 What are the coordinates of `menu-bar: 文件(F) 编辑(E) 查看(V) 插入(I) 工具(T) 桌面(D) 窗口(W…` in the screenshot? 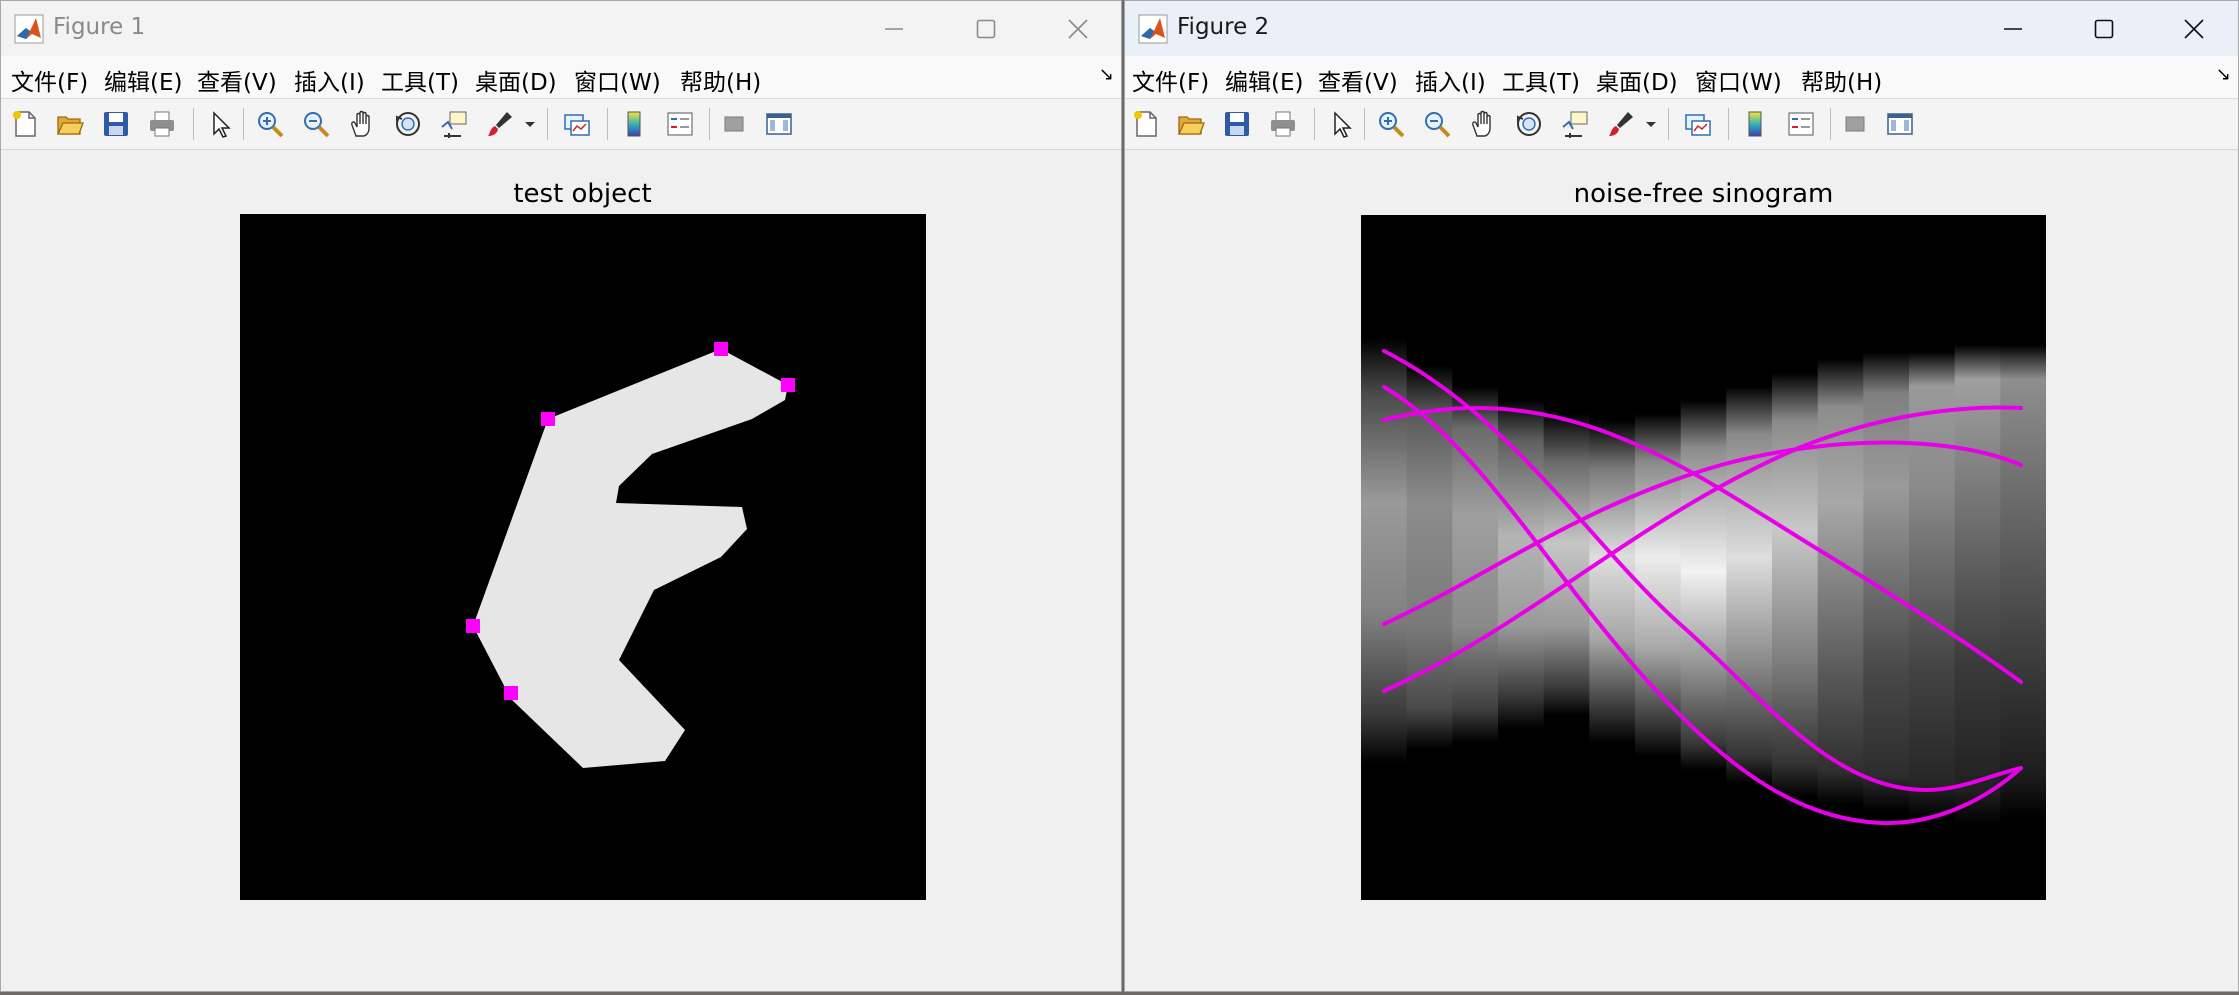 It's located at (1681, 77).